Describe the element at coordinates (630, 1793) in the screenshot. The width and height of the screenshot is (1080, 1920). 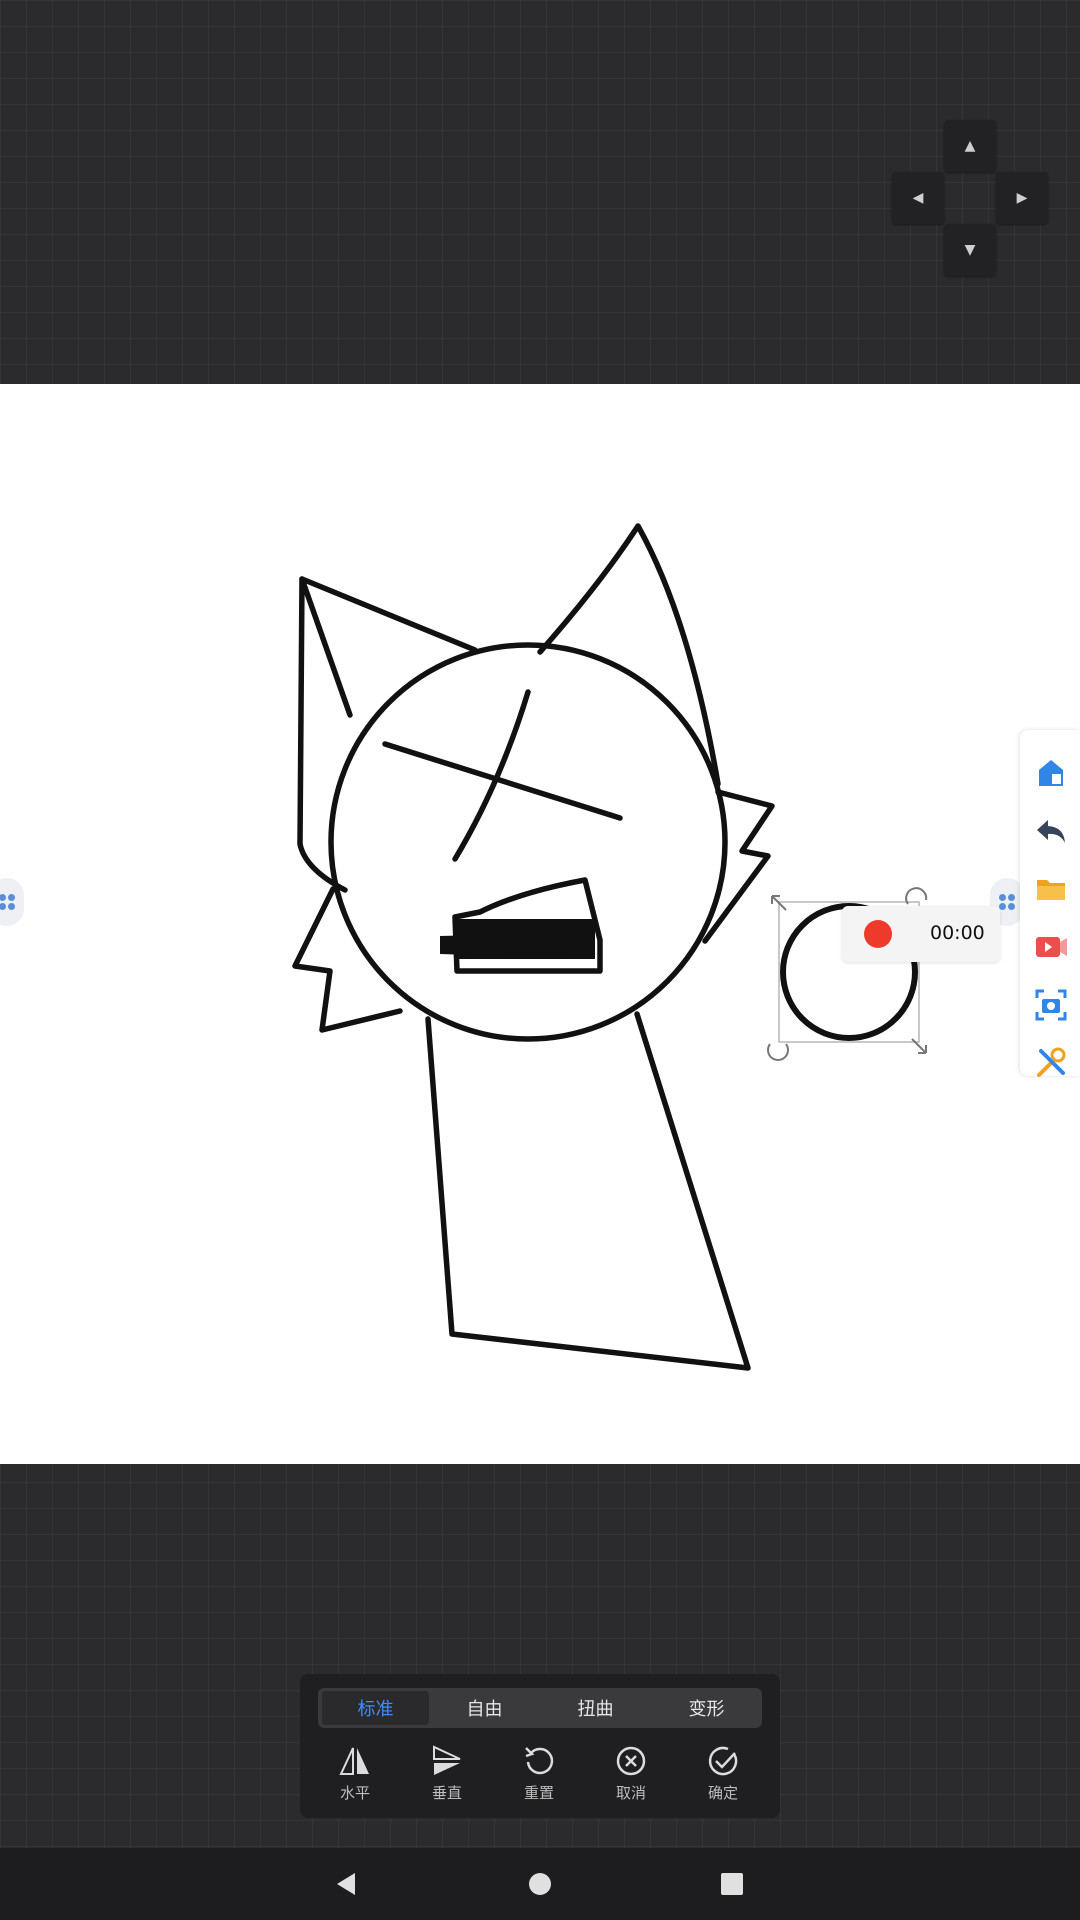
I see `cancel-label: 取消` at that location.